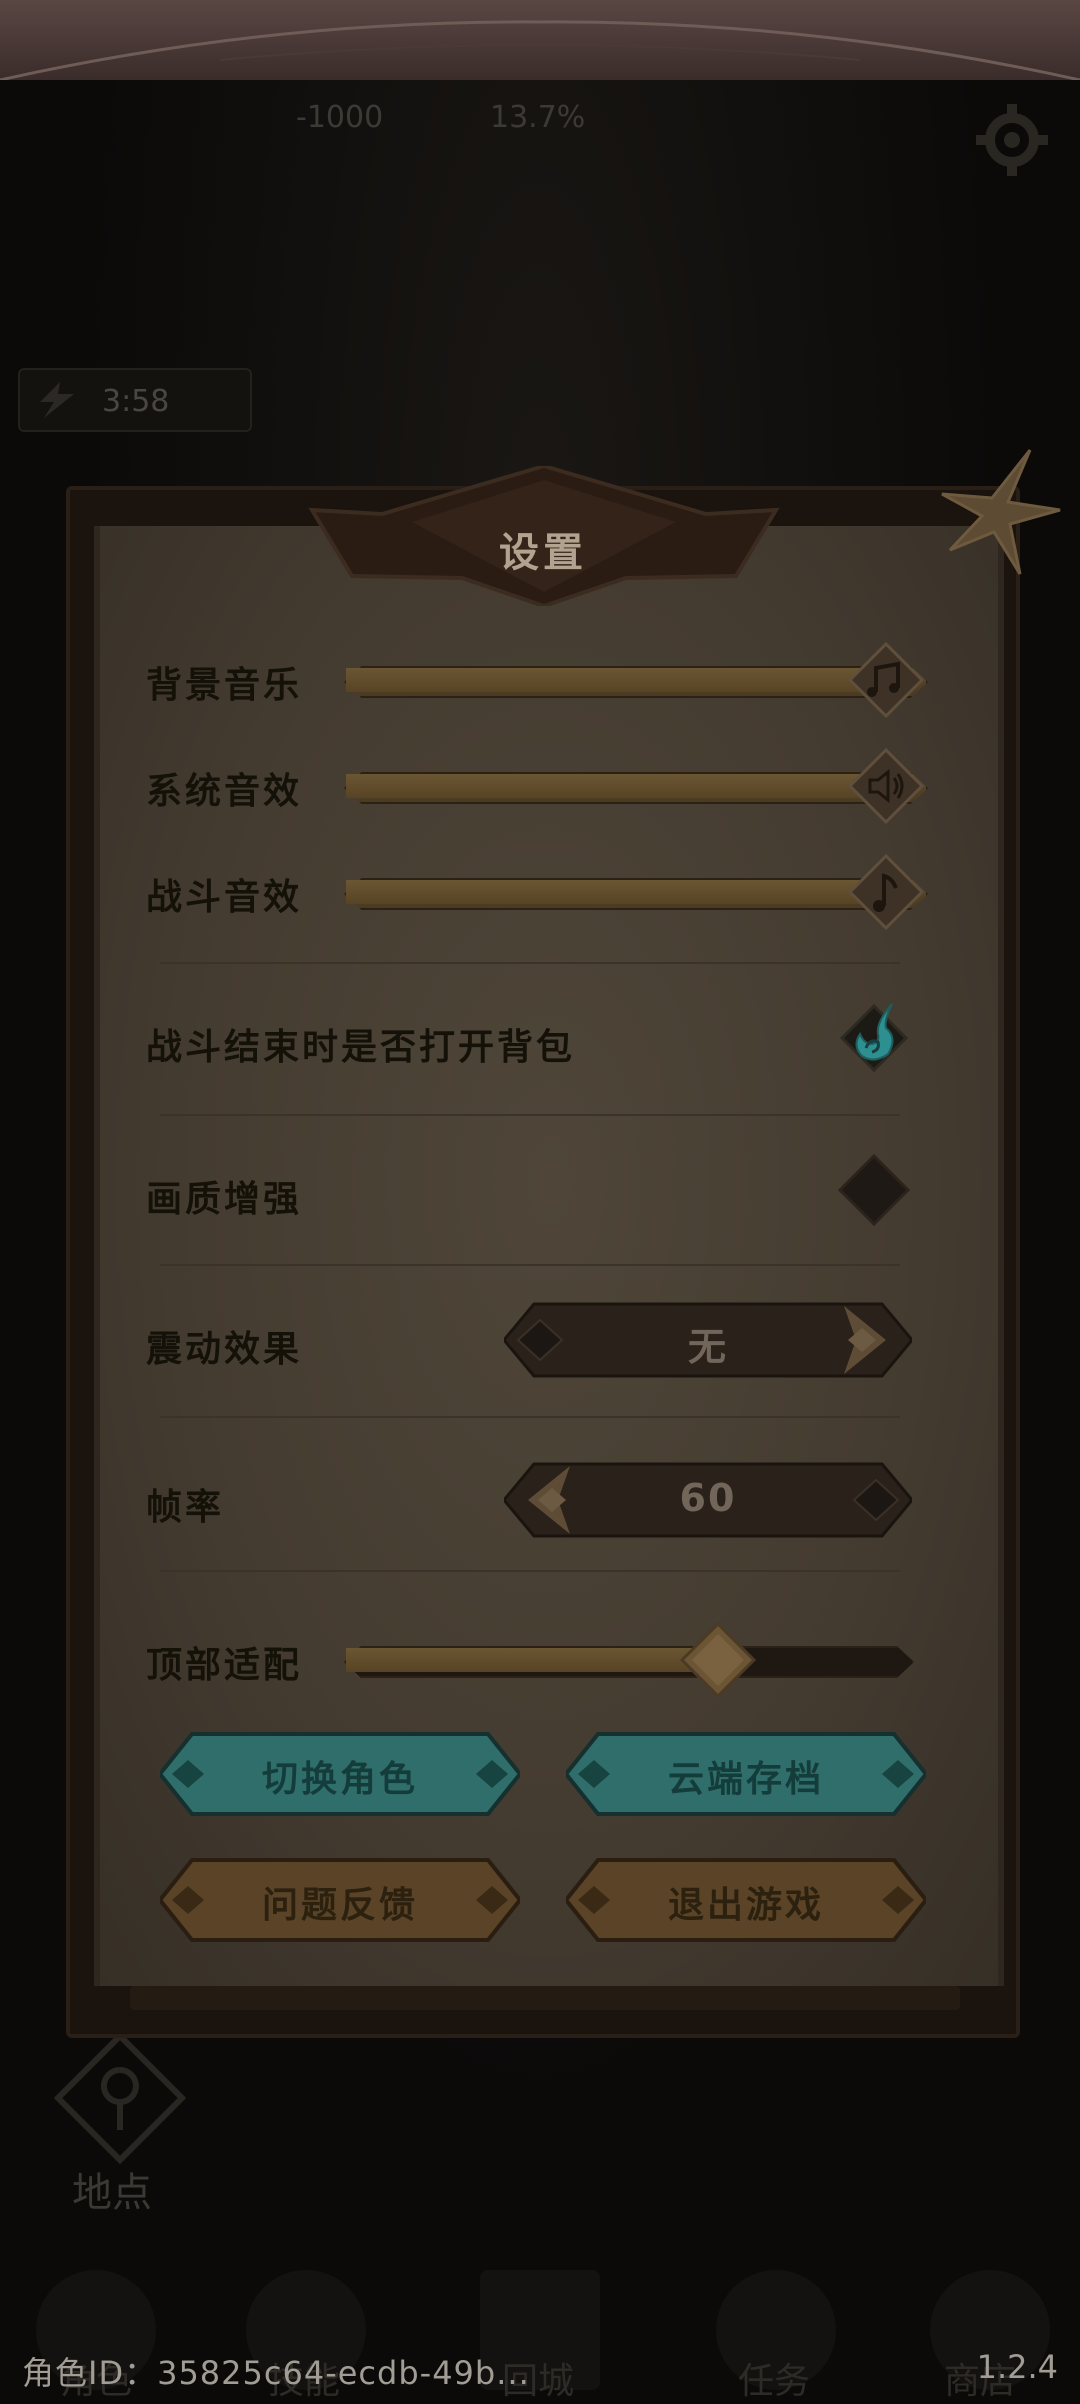 The image size is (1080, 2404). What do you see at coordinates (224, 1199) in the screenshot?
I see `quality-label: 画质增强` at bounding box center [224, 1199].